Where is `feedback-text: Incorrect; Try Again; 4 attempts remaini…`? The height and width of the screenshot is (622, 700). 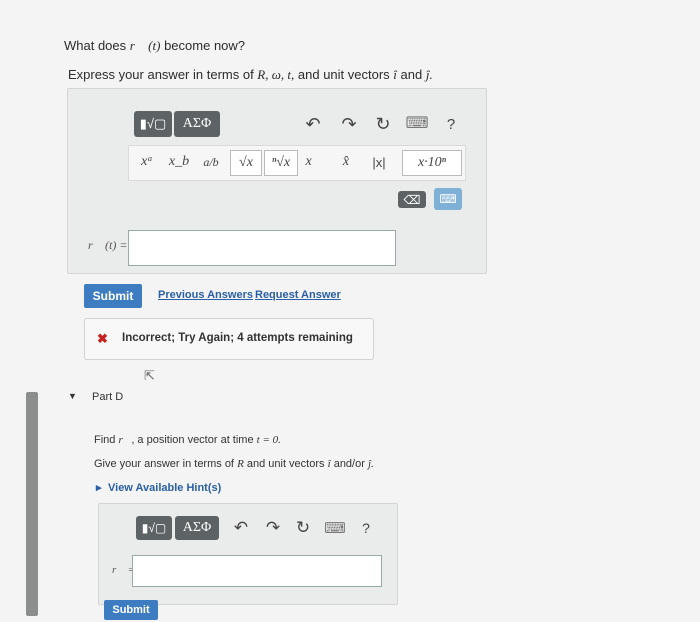
feedback-text: Incorrect; Try Again; 4 attempts remaini… is located at coordinates (237, 338).